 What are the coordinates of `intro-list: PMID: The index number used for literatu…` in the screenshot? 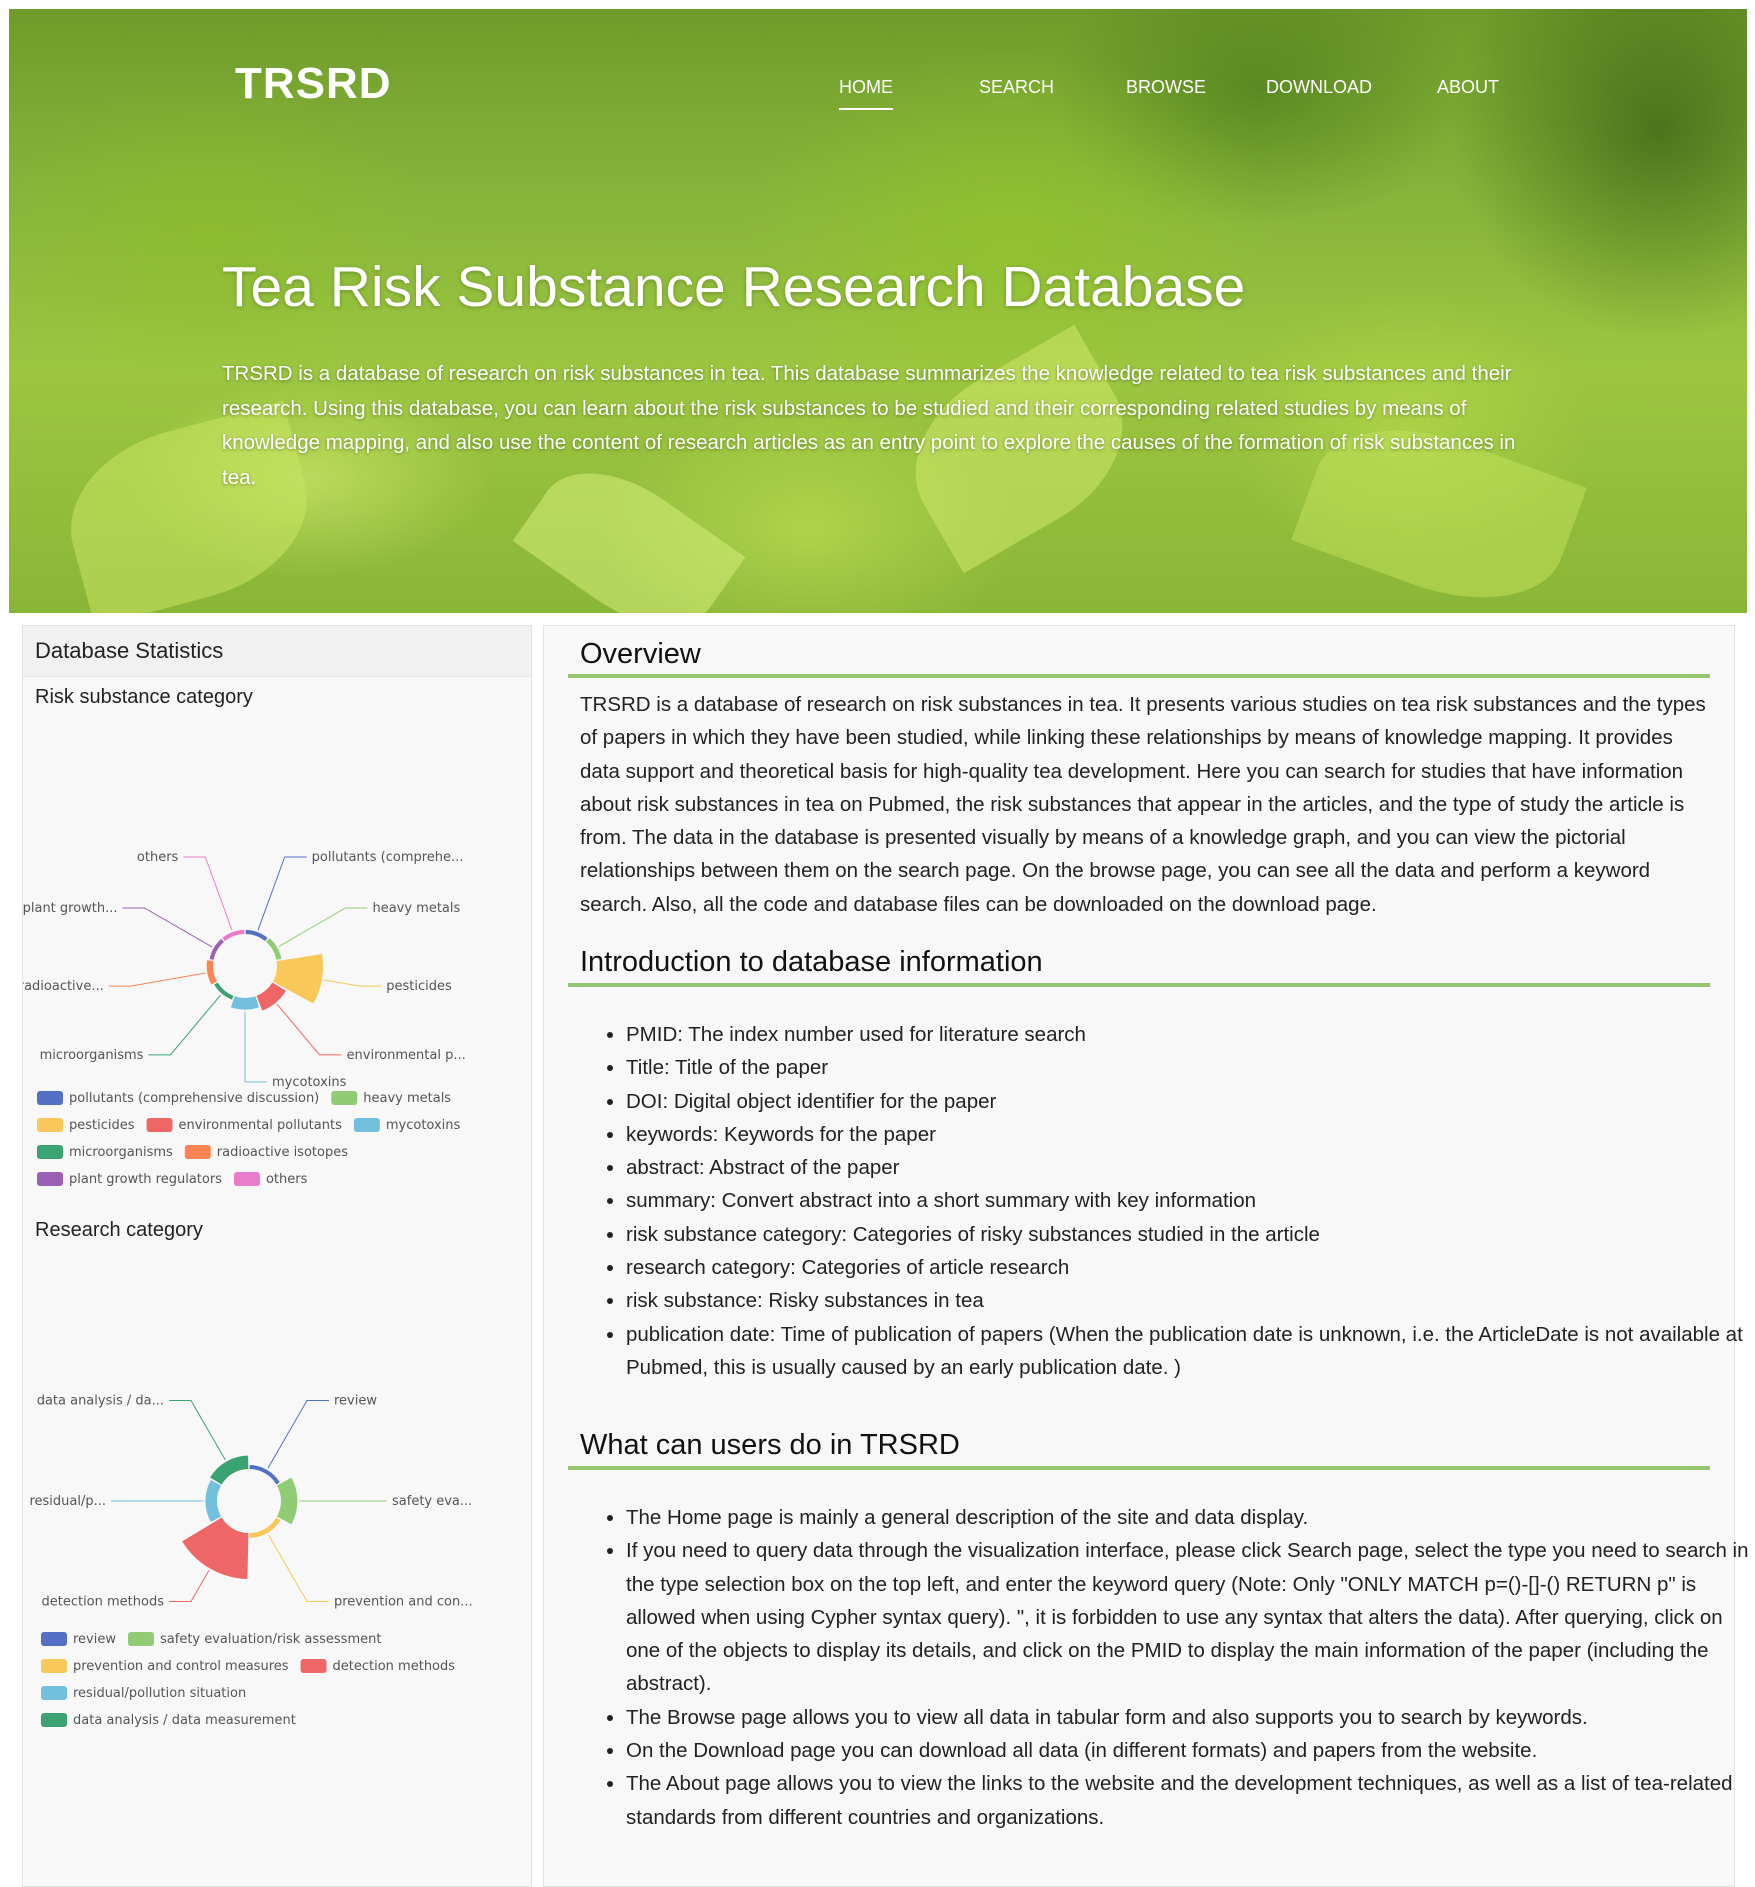 It's located at (1167, 1201).